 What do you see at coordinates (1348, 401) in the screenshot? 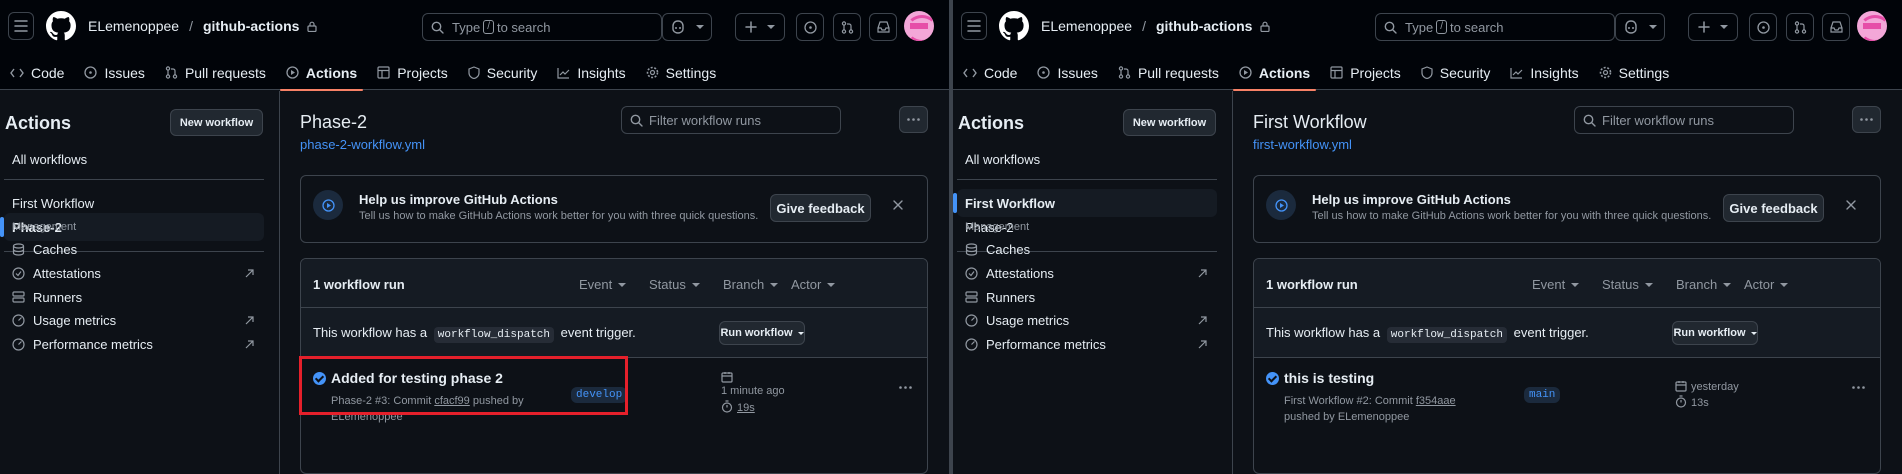
I see `run-meta-prefix: First Workflow #2: Commit` at bounding box center [1348, 401].